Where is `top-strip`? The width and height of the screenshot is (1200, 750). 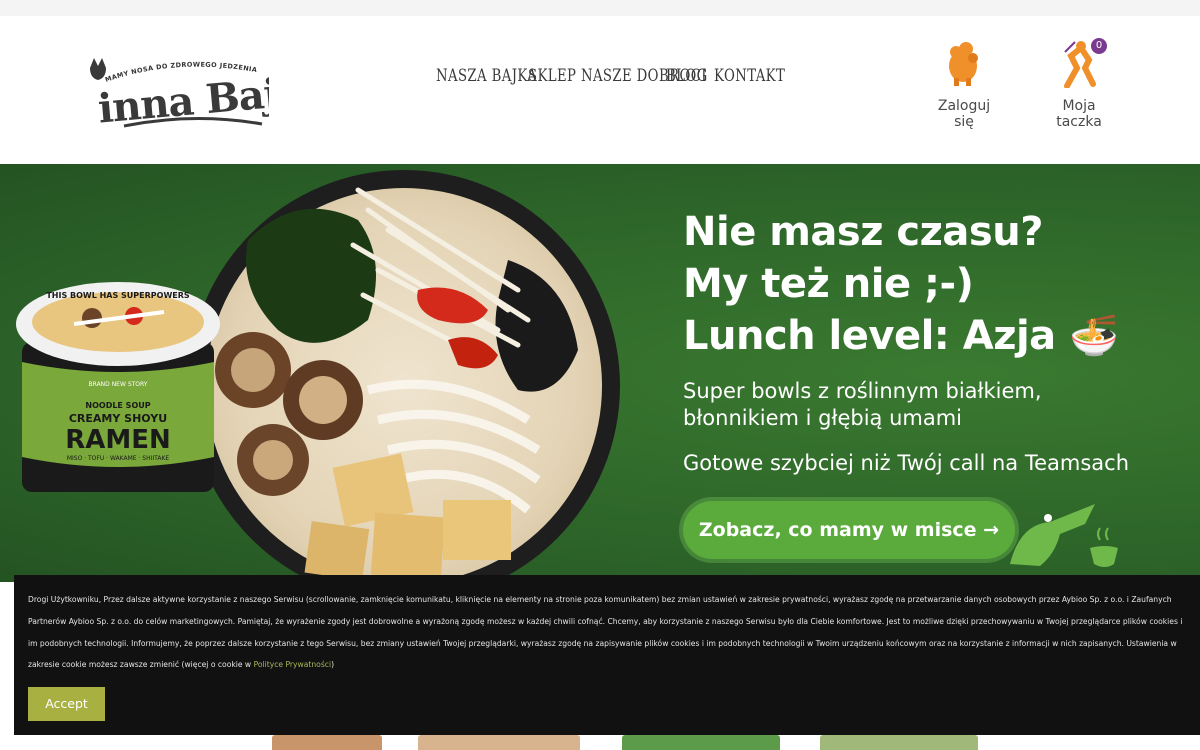
top-strip is located at coordinates (600, 8).